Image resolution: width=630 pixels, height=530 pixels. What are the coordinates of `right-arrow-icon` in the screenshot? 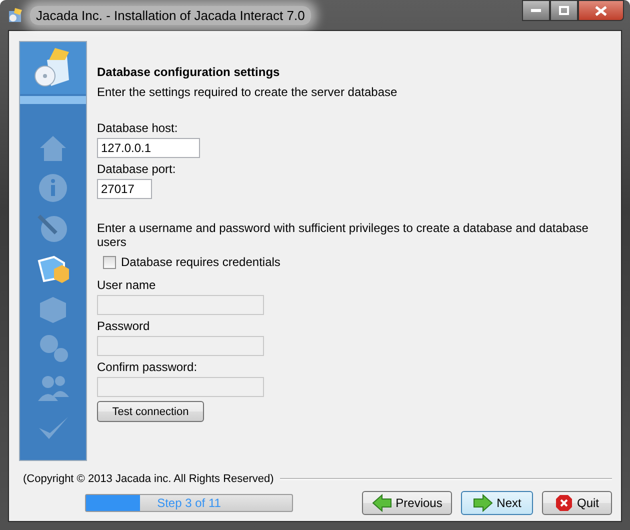 It's located at (482, 503).